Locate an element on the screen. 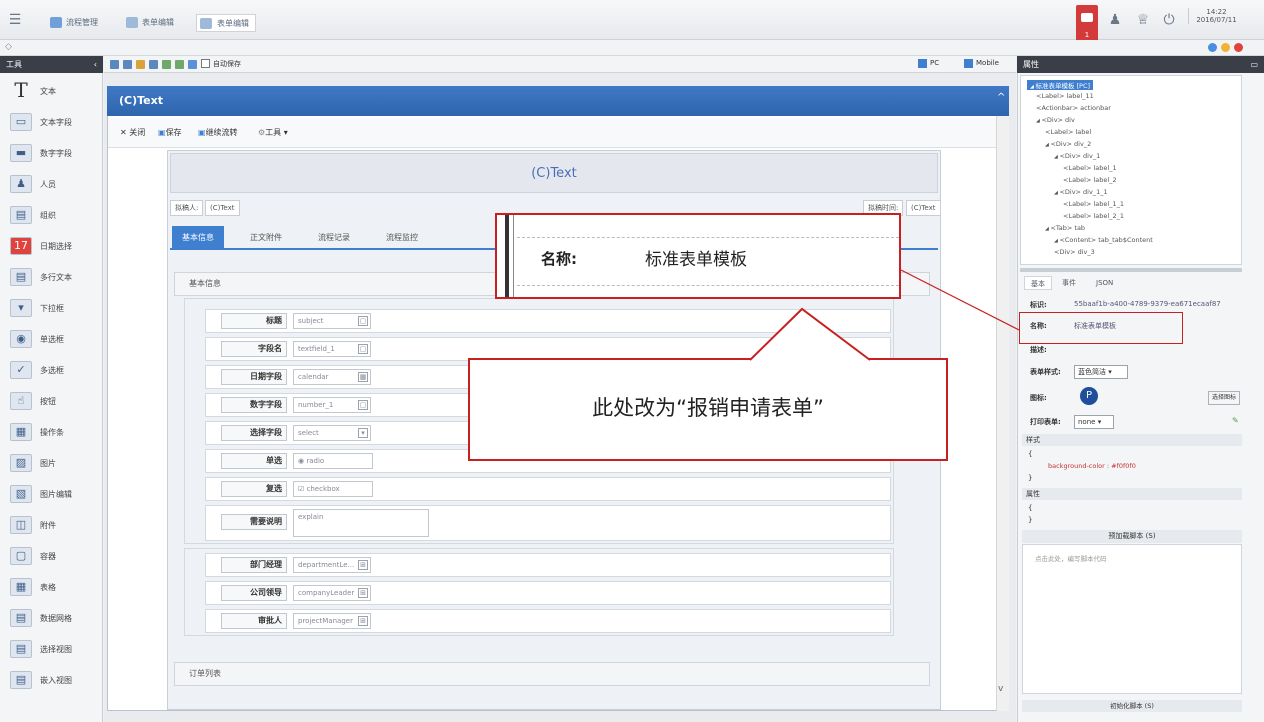 The height and width of the screenshot is (722, 1264). callout-pointer is located at coordinates (810, 334).